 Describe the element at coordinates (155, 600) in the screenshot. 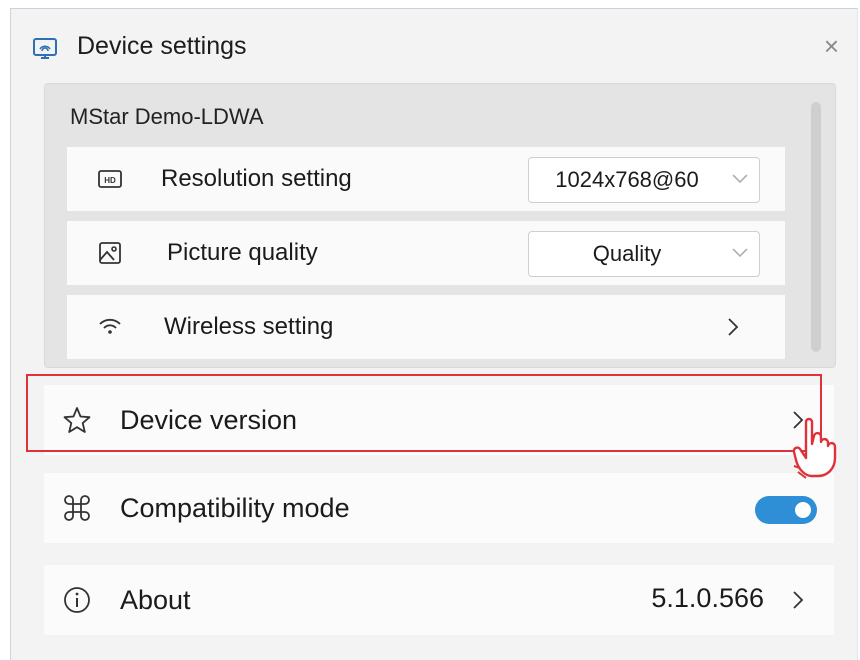

I see `about-label: About` at that location.